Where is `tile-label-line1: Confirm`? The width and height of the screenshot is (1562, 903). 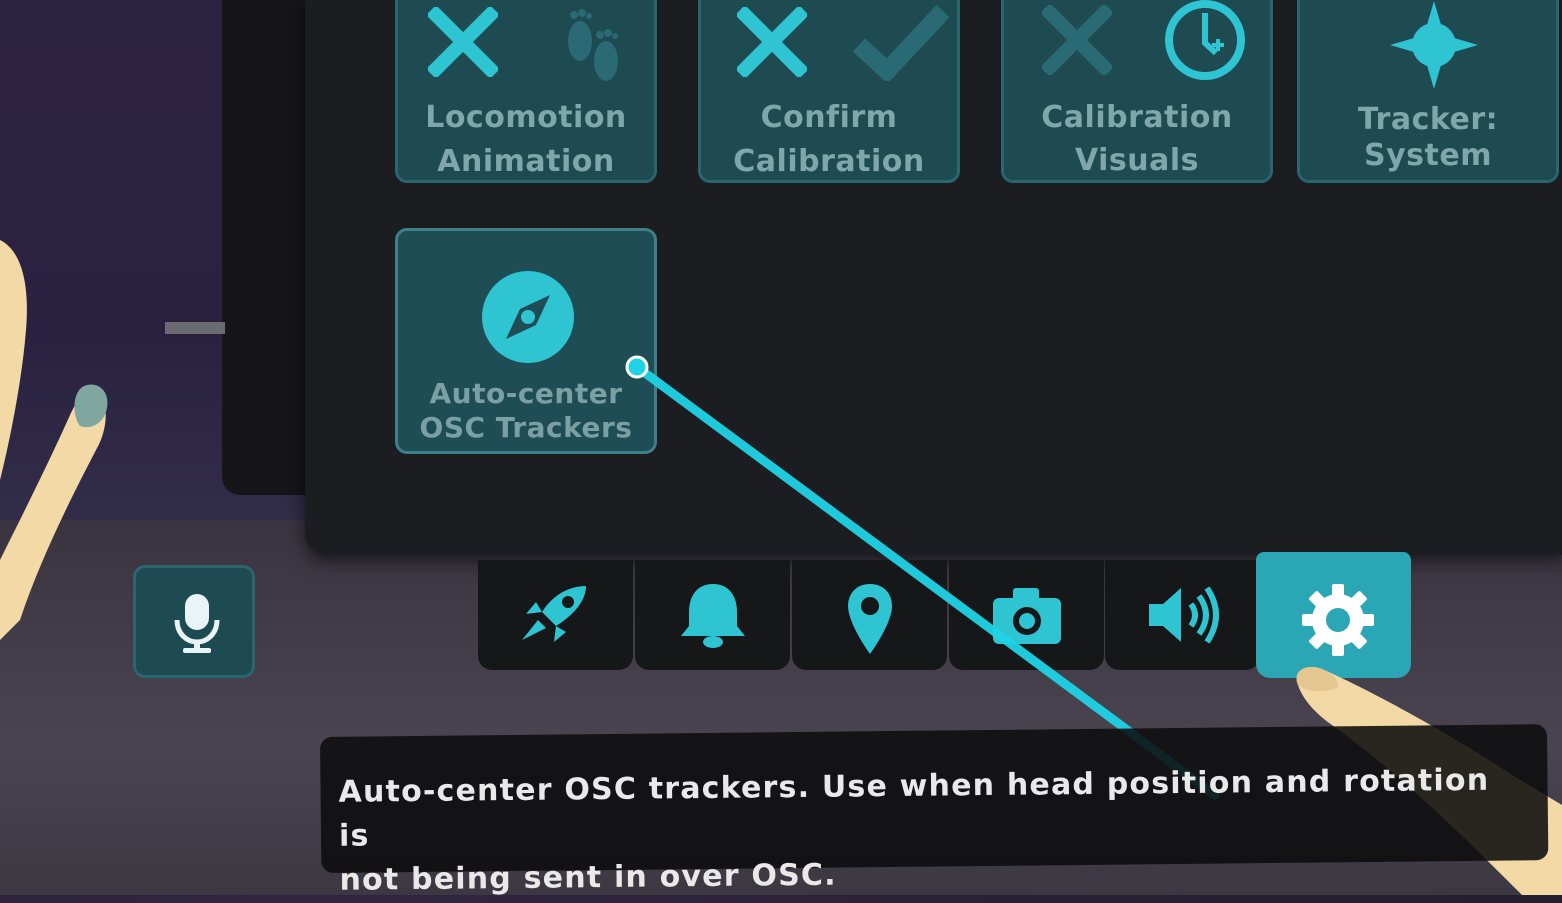
tile-label-line1: Confirm is located at coordinates (829, 117).